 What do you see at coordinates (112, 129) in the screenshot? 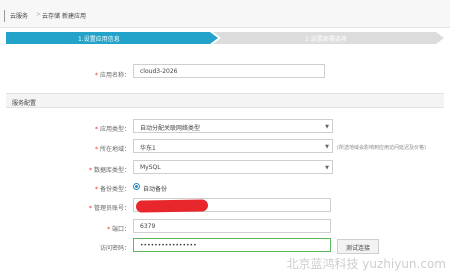
I see `app-type-label: * 应用类型：` at bounding box center [112, 129].